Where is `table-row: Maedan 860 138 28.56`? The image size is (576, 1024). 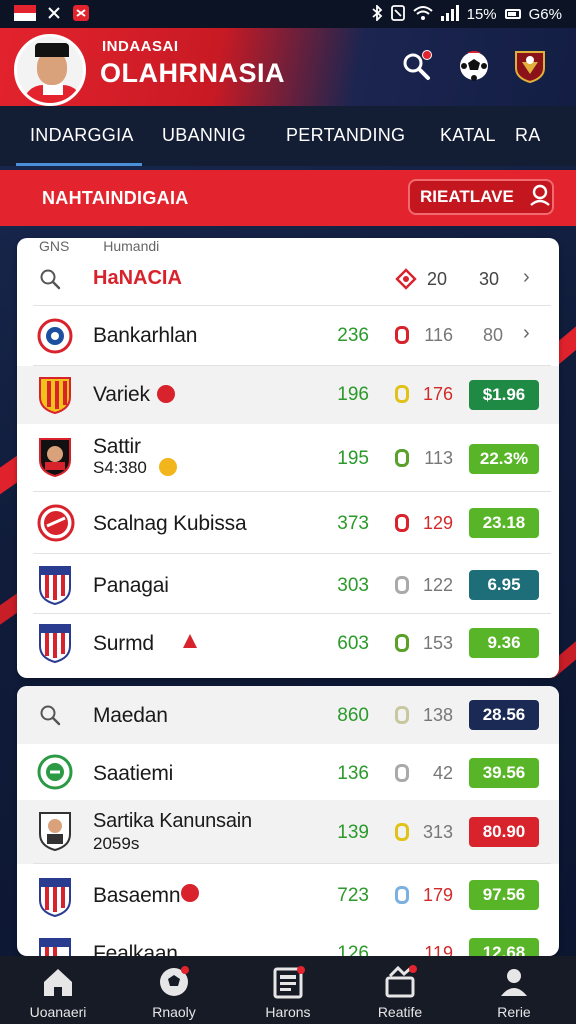 table-row: Maedan 860 138 28.56 is located at coordinates (288, 715).